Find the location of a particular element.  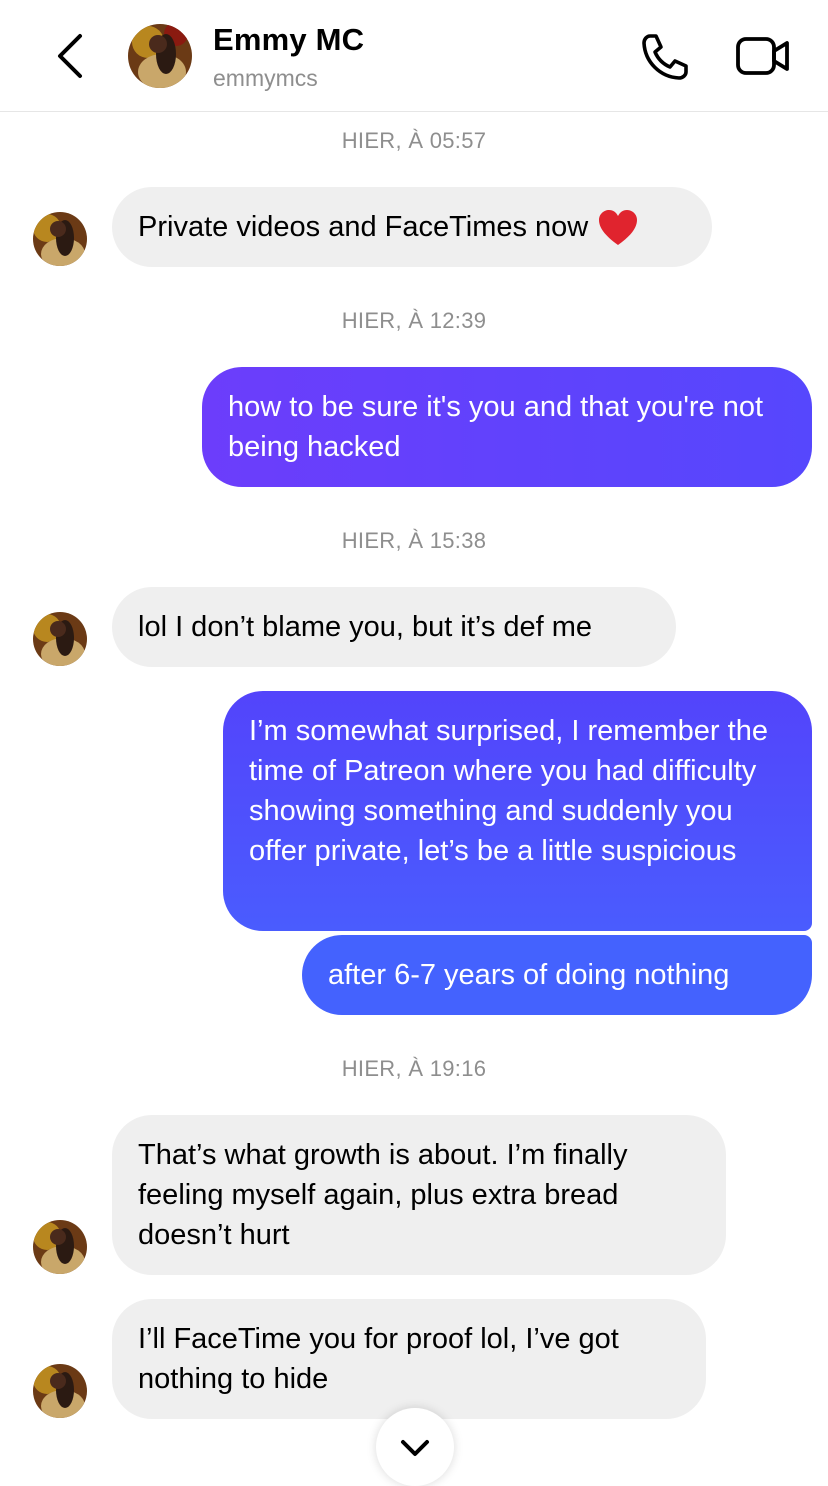

video-call-button is located at coordinates (763, 57).